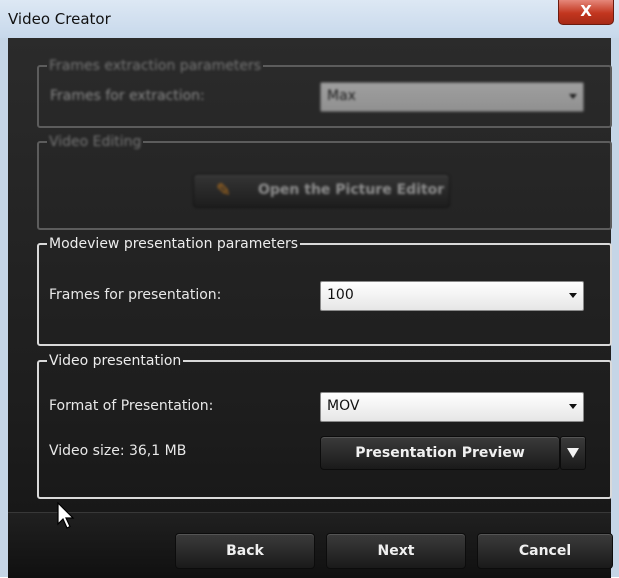 The image size is (619, 578). Describe the element at coordinates (452, 407) in the screenshot. I see `format-select: MOV` at that location.